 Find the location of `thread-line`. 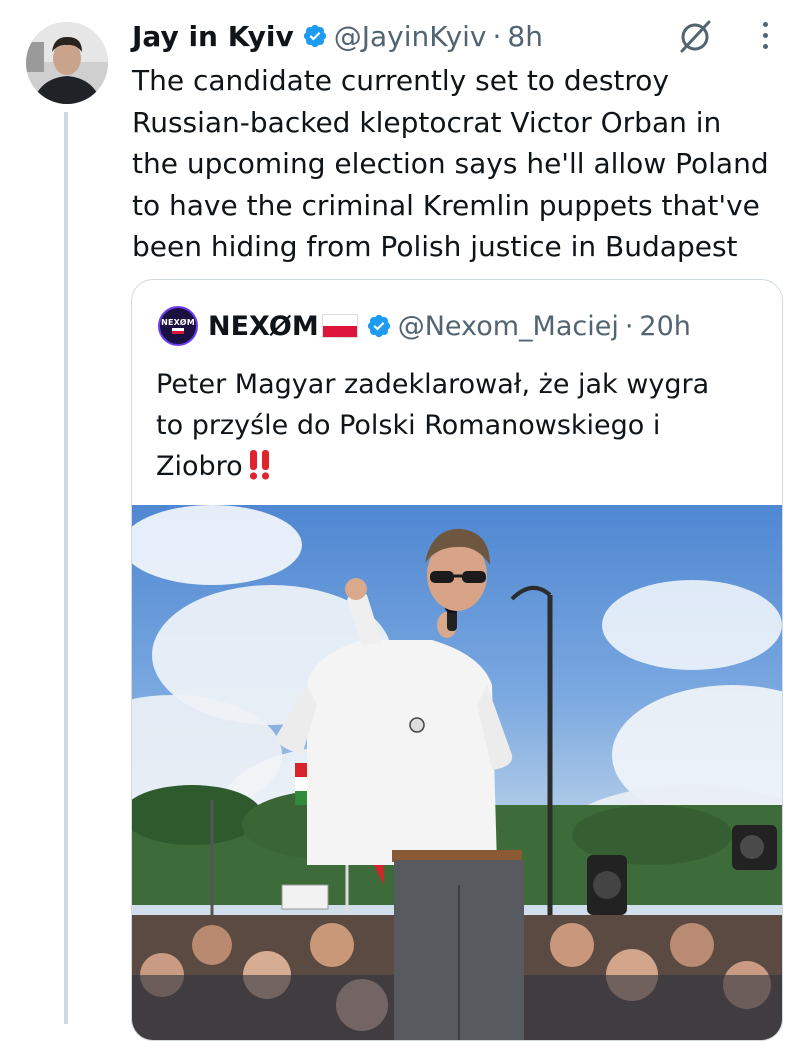

thread-line is located at coordinates (66, 568).